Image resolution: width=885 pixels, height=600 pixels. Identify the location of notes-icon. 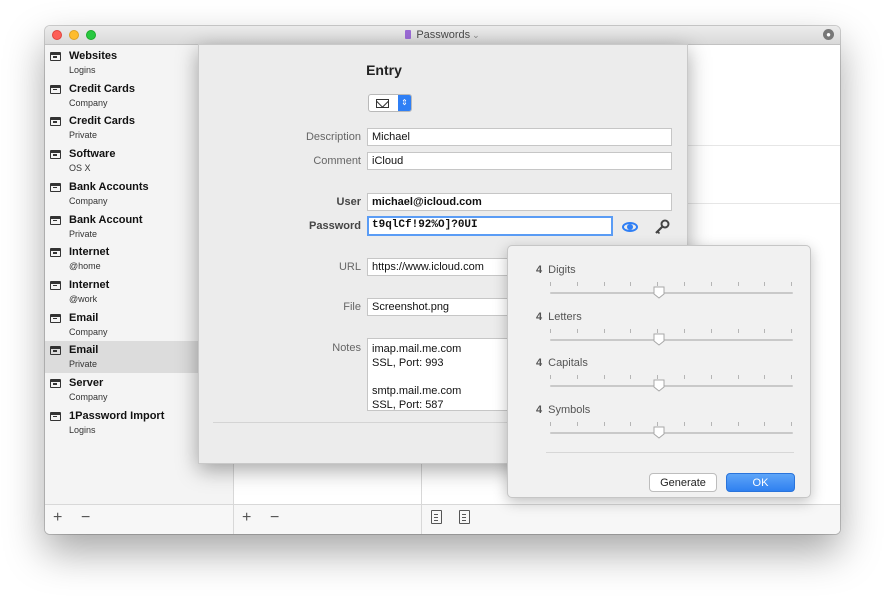
(464, 517).